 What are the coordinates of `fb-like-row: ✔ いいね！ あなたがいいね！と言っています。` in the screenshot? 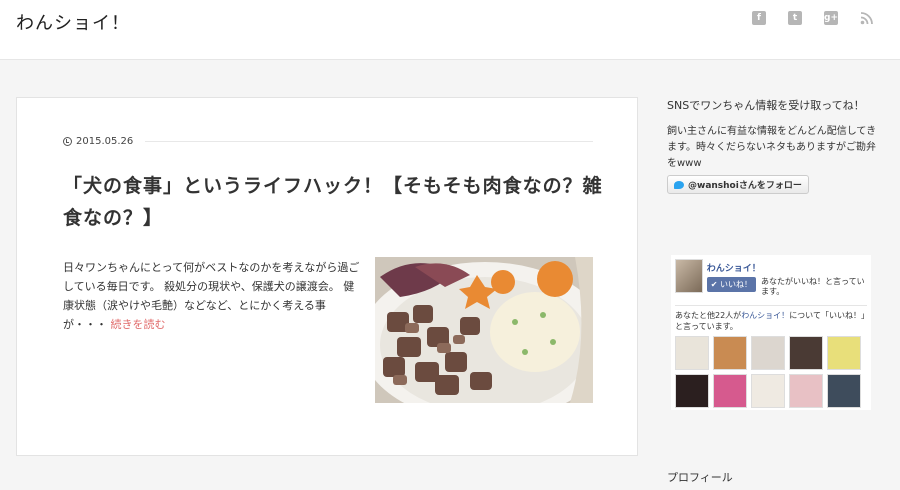 It's located at (788, 287).